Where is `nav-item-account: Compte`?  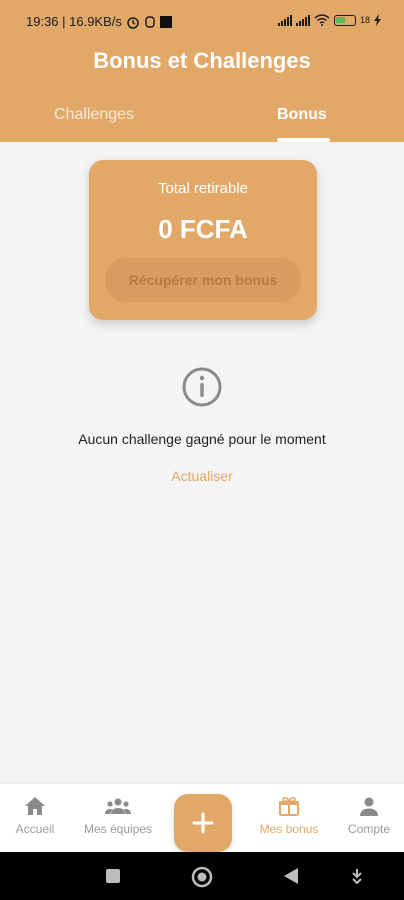
nav-item-account: Compte is located at coordinates (366, 816).